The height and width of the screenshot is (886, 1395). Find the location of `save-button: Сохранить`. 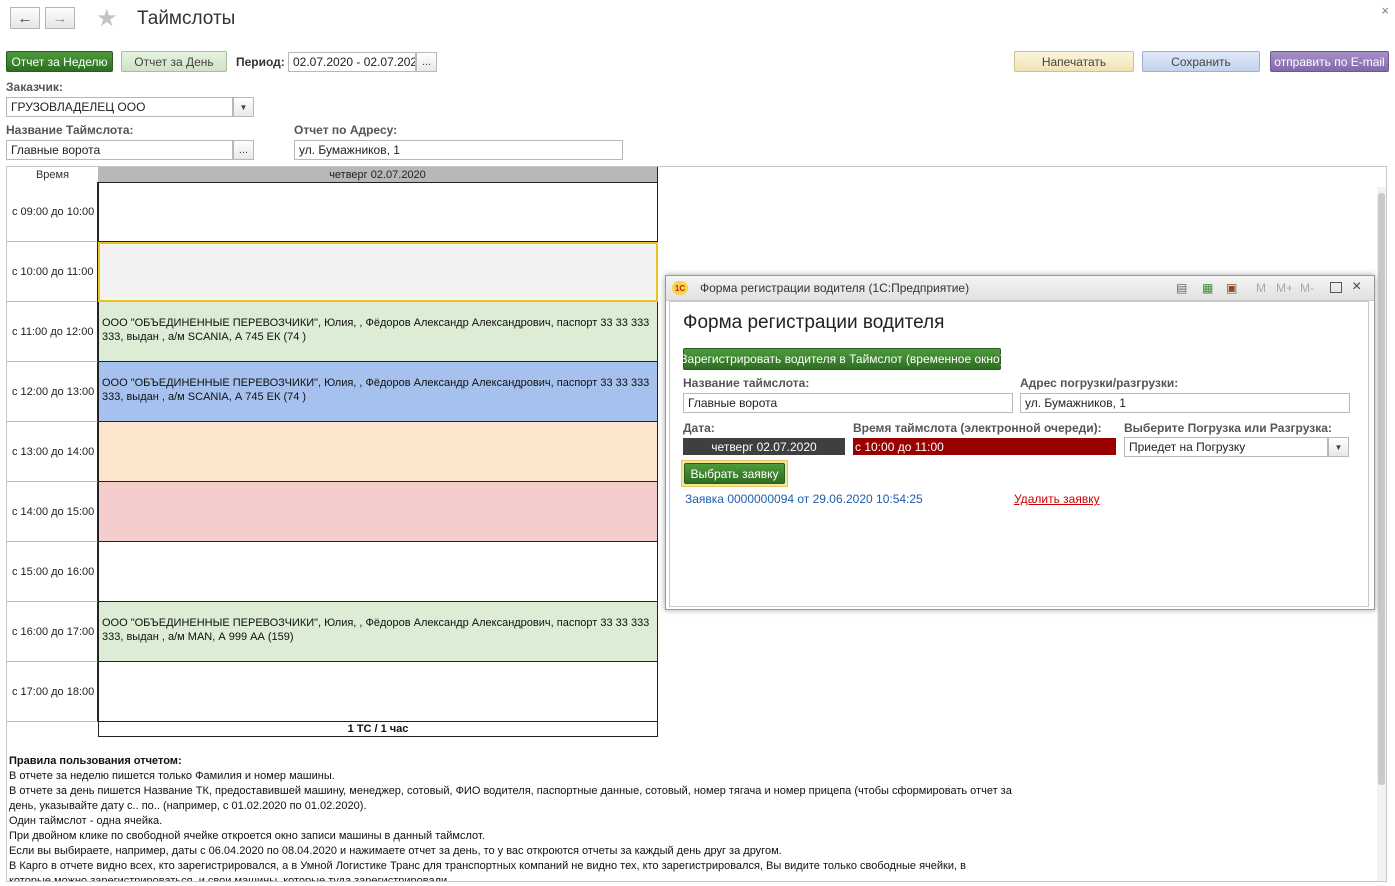

save-button: Сохранить is located at coordinates (1201, 61).